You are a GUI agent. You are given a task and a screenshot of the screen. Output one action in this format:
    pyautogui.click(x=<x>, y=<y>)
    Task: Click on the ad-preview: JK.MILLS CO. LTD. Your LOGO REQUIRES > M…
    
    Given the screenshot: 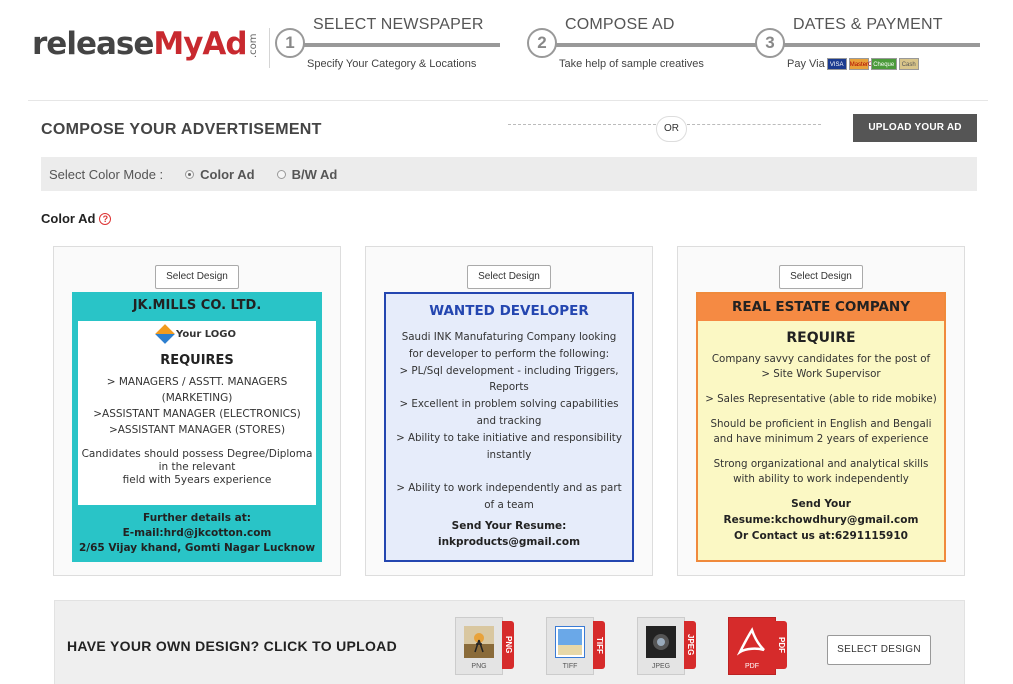 What is the action you would take?
    pyautogui.click(x=197, y=427)
    